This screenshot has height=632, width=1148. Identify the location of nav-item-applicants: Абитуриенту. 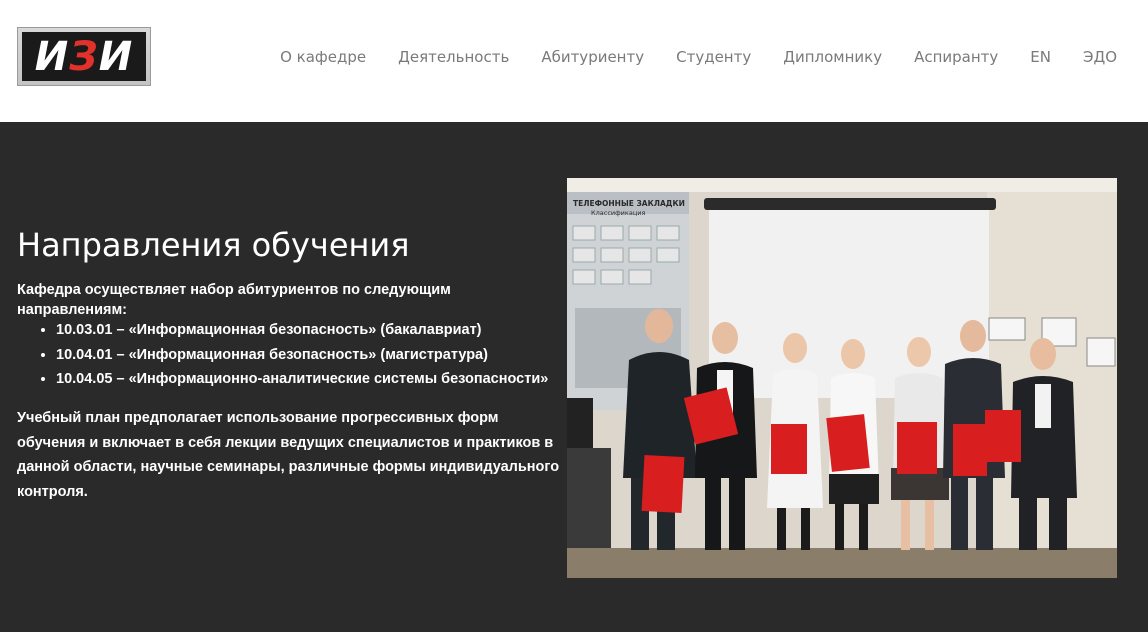
(592, 57).